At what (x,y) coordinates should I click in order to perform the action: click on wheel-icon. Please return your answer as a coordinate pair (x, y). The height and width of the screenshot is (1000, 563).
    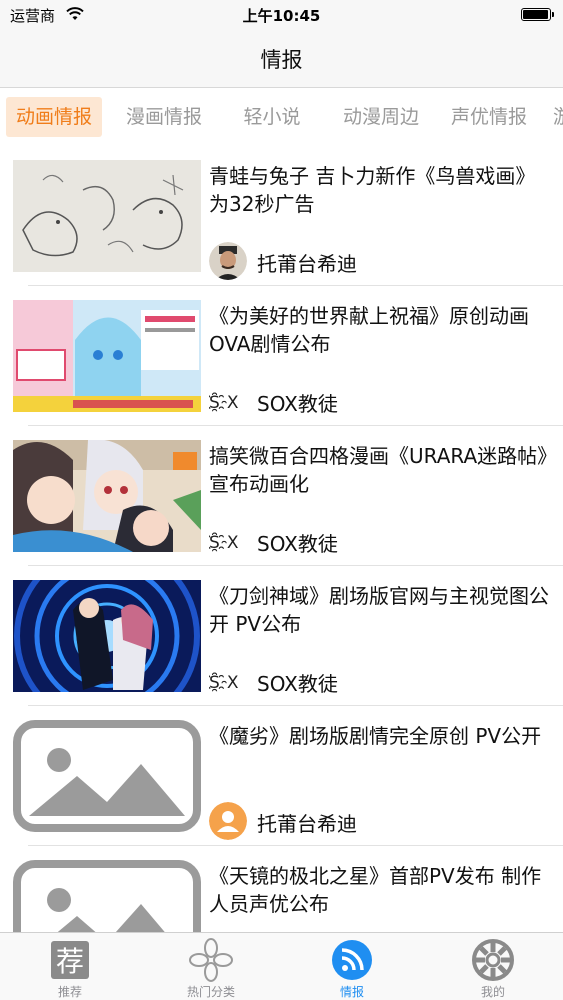
    Looking at the image, I should click on (493, 960).